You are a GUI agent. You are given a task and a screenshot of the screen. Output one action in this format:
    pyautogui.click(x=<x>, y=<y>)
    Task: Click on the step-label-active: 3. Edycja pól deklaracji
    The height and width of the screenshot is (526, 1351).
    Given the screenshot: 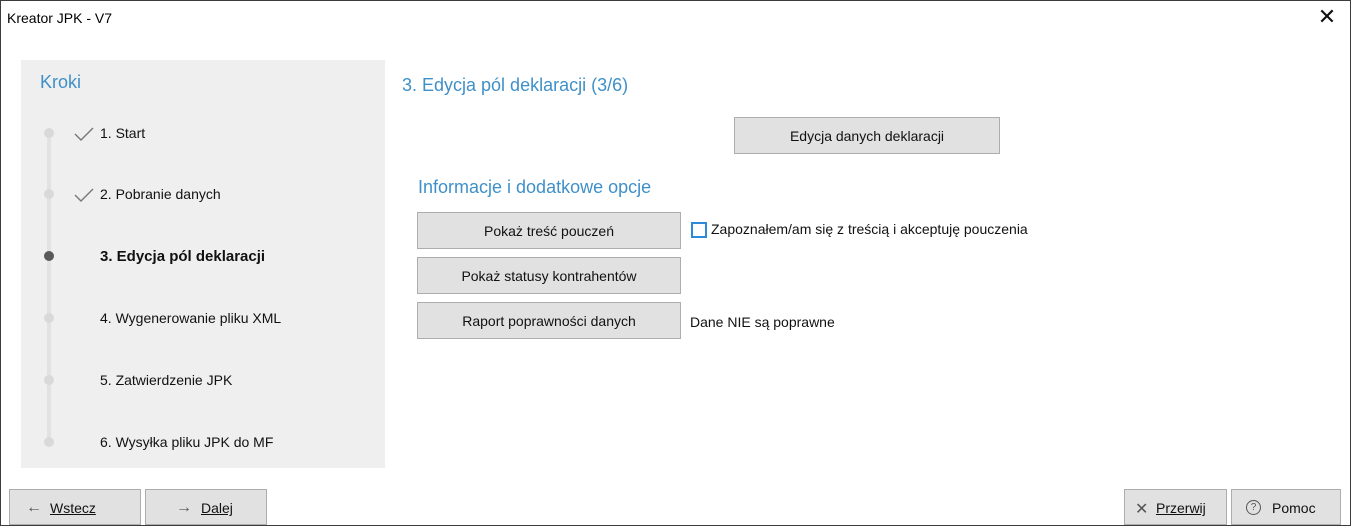 What is the action you would take?
    pyautogui.click(x=183, y=256)
    